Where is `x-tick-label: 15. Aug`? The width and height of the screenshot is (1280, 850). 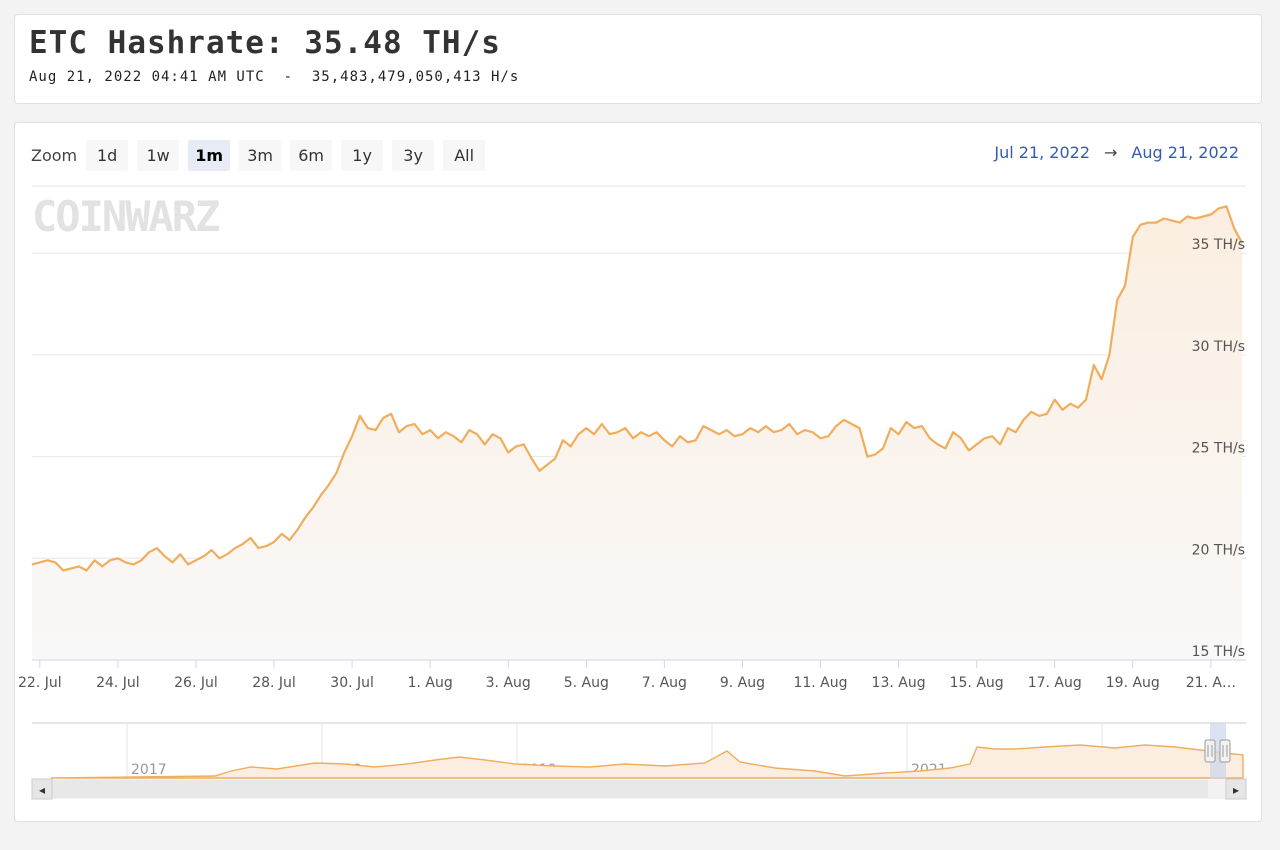 x-tick-label: 15. Aug is located at coordinates (977, 683).